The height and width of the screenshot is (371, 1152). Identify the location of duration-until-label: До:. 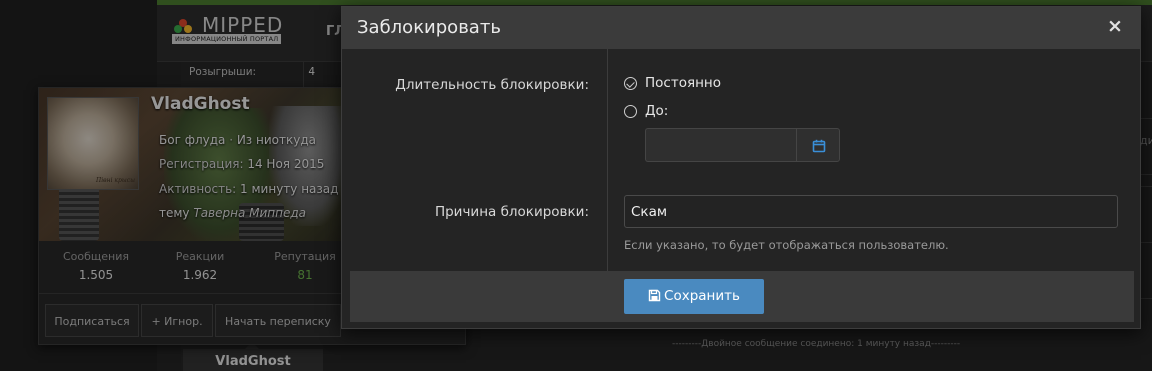
(657, 111).